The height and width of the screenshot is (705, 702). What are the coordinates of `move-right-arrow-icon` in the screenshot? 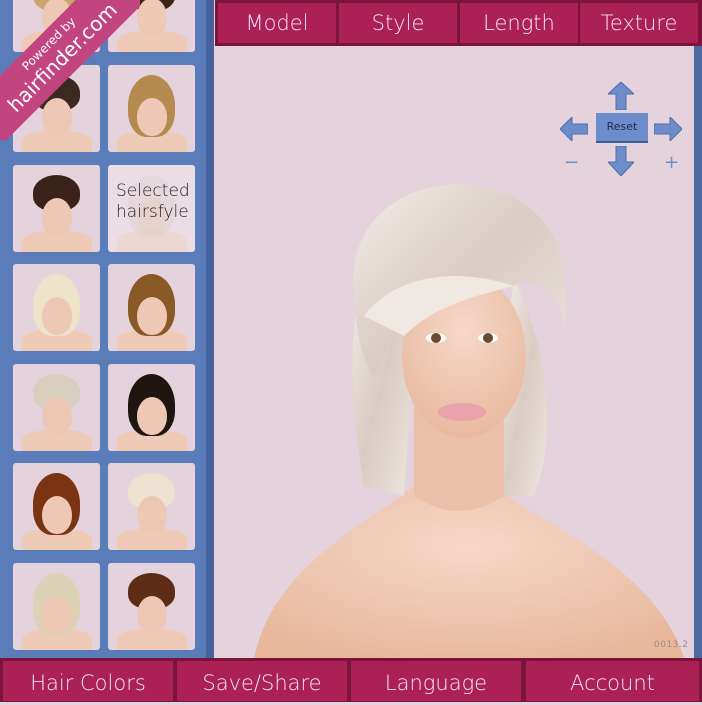 It's located at (668, 129).